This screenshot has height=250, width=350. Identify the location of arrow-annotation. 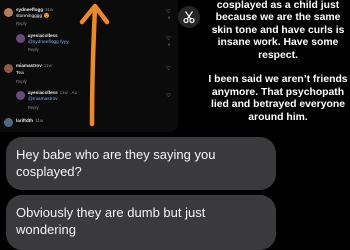
(94, 65).